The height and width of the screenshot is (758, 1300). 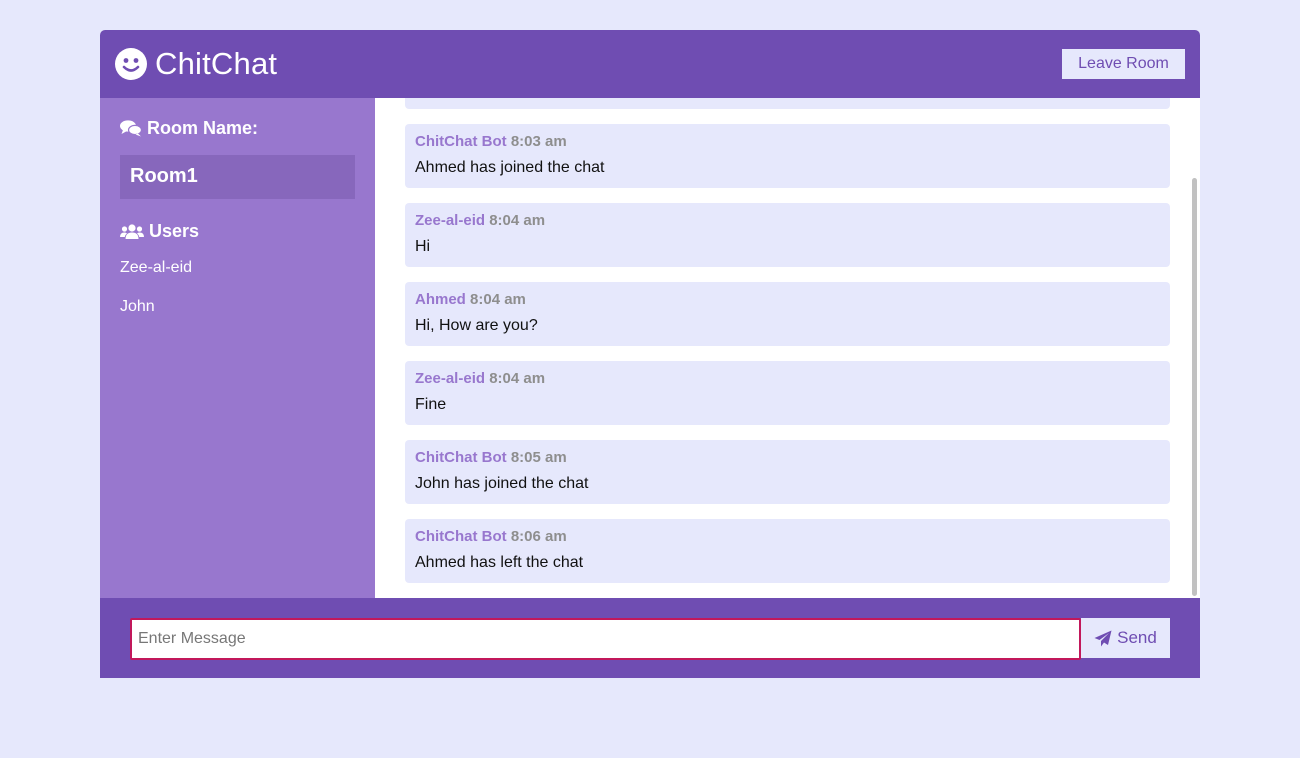 I want to click on message-input, so click(x=605, y=639).